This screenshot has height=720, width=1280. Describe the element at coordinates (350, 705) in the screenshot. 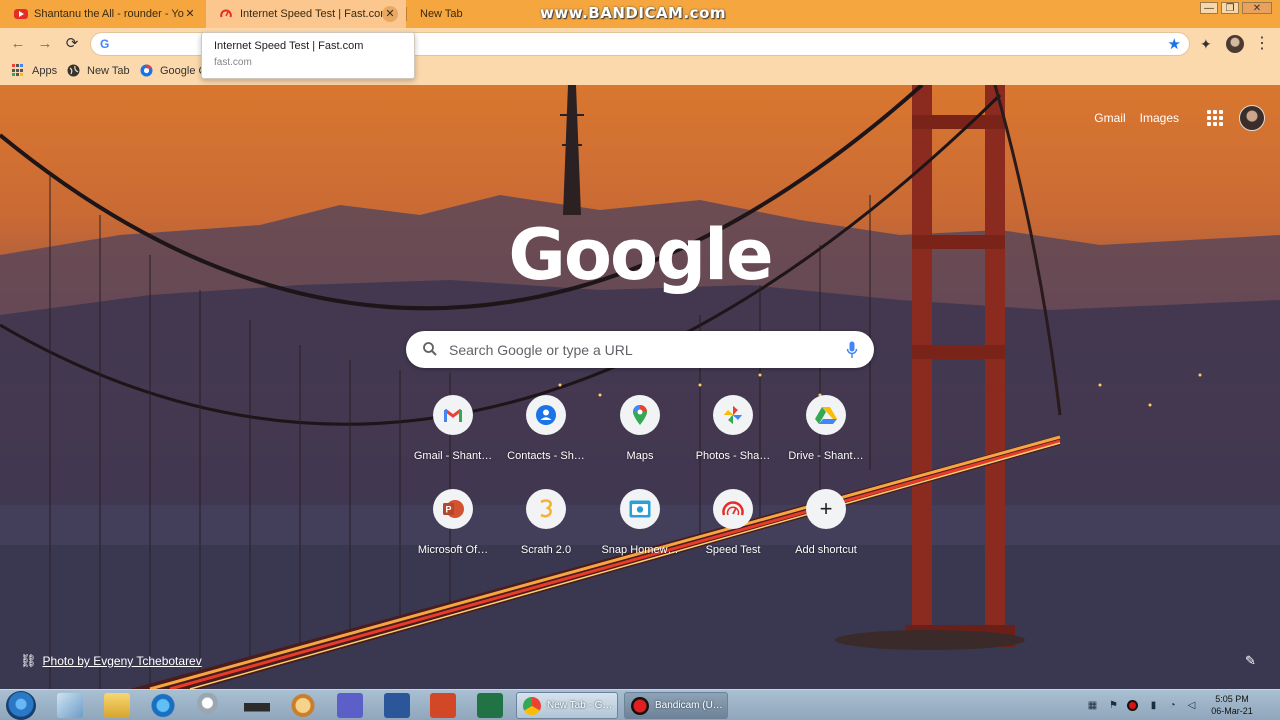

I see `microsoft-teams-icon` at that location.